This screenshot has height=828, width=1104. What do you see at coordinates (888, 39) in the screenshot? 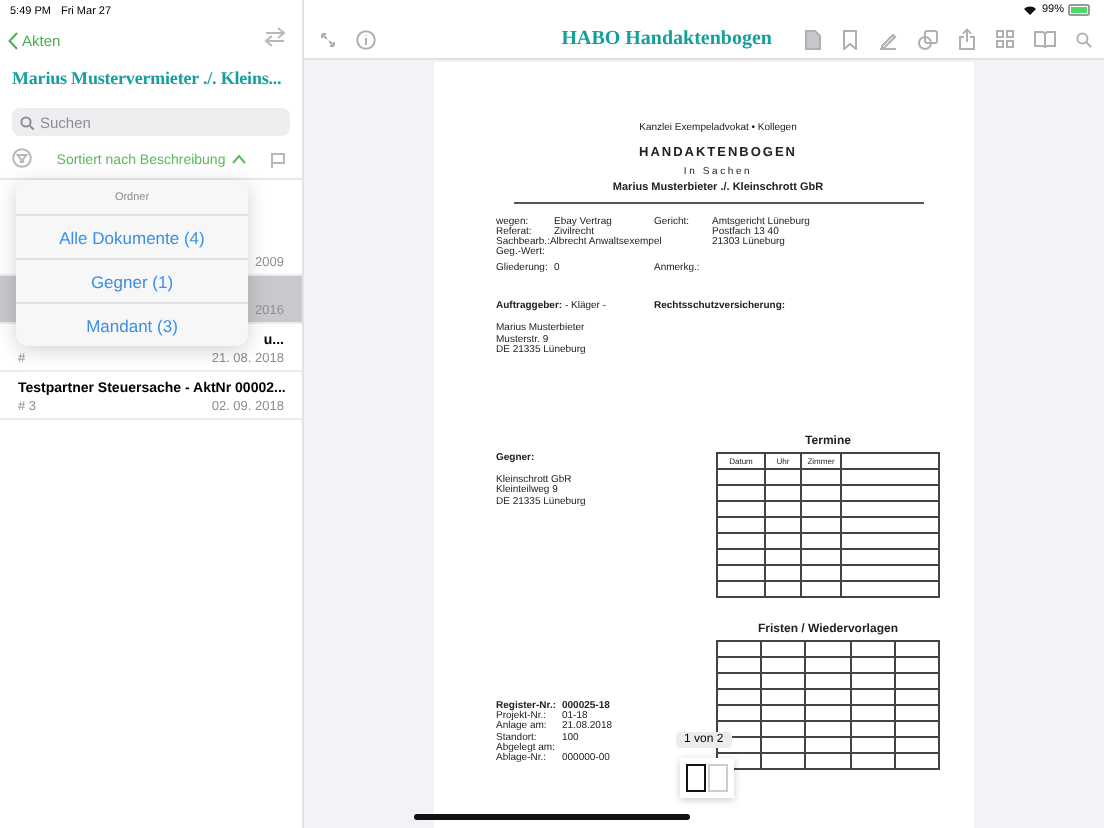
I see `pen-icon` at bounding box center [888, 39].